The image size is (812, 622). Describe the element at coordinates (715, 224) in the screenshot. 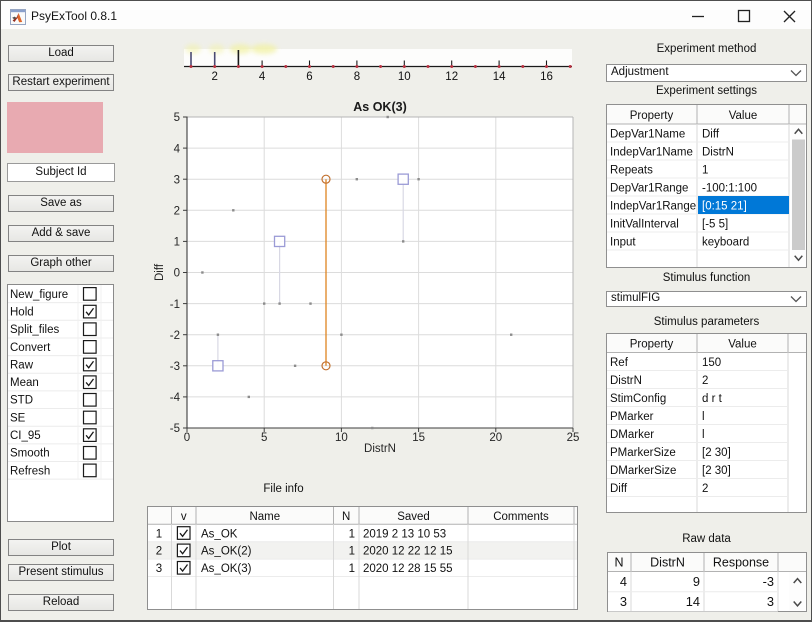

I see `svg-text: [-5 5]` at that location.